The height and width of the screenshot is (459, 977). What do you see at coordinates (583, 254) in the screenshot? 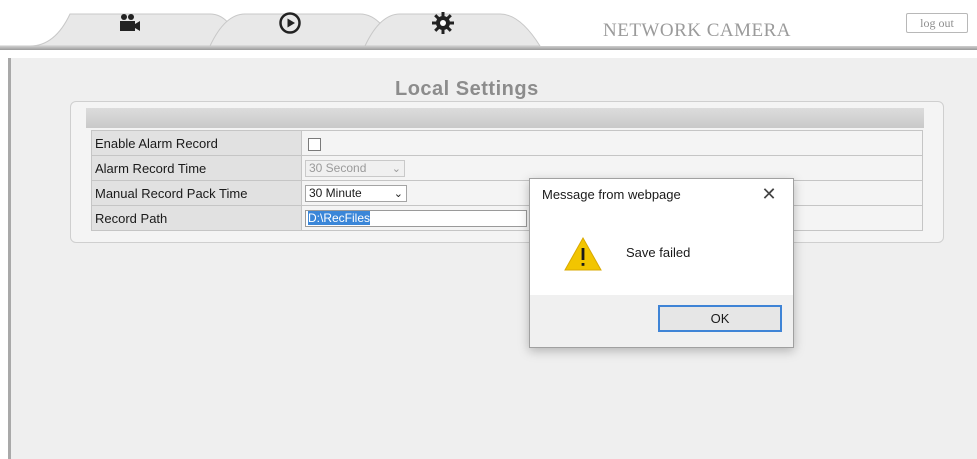
I see `warning-icon` at bounding box center [583, 254].